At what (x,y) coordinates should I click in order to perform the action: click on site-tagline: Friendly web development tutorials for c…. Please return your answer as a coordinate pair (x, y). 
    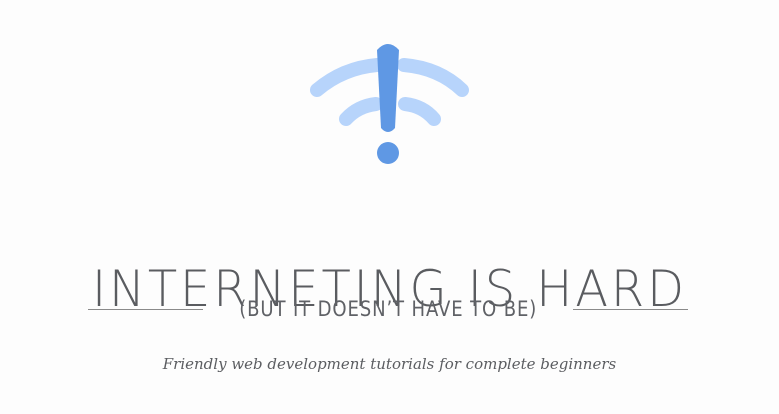
    Looking at the image, I should click on (389, 364).